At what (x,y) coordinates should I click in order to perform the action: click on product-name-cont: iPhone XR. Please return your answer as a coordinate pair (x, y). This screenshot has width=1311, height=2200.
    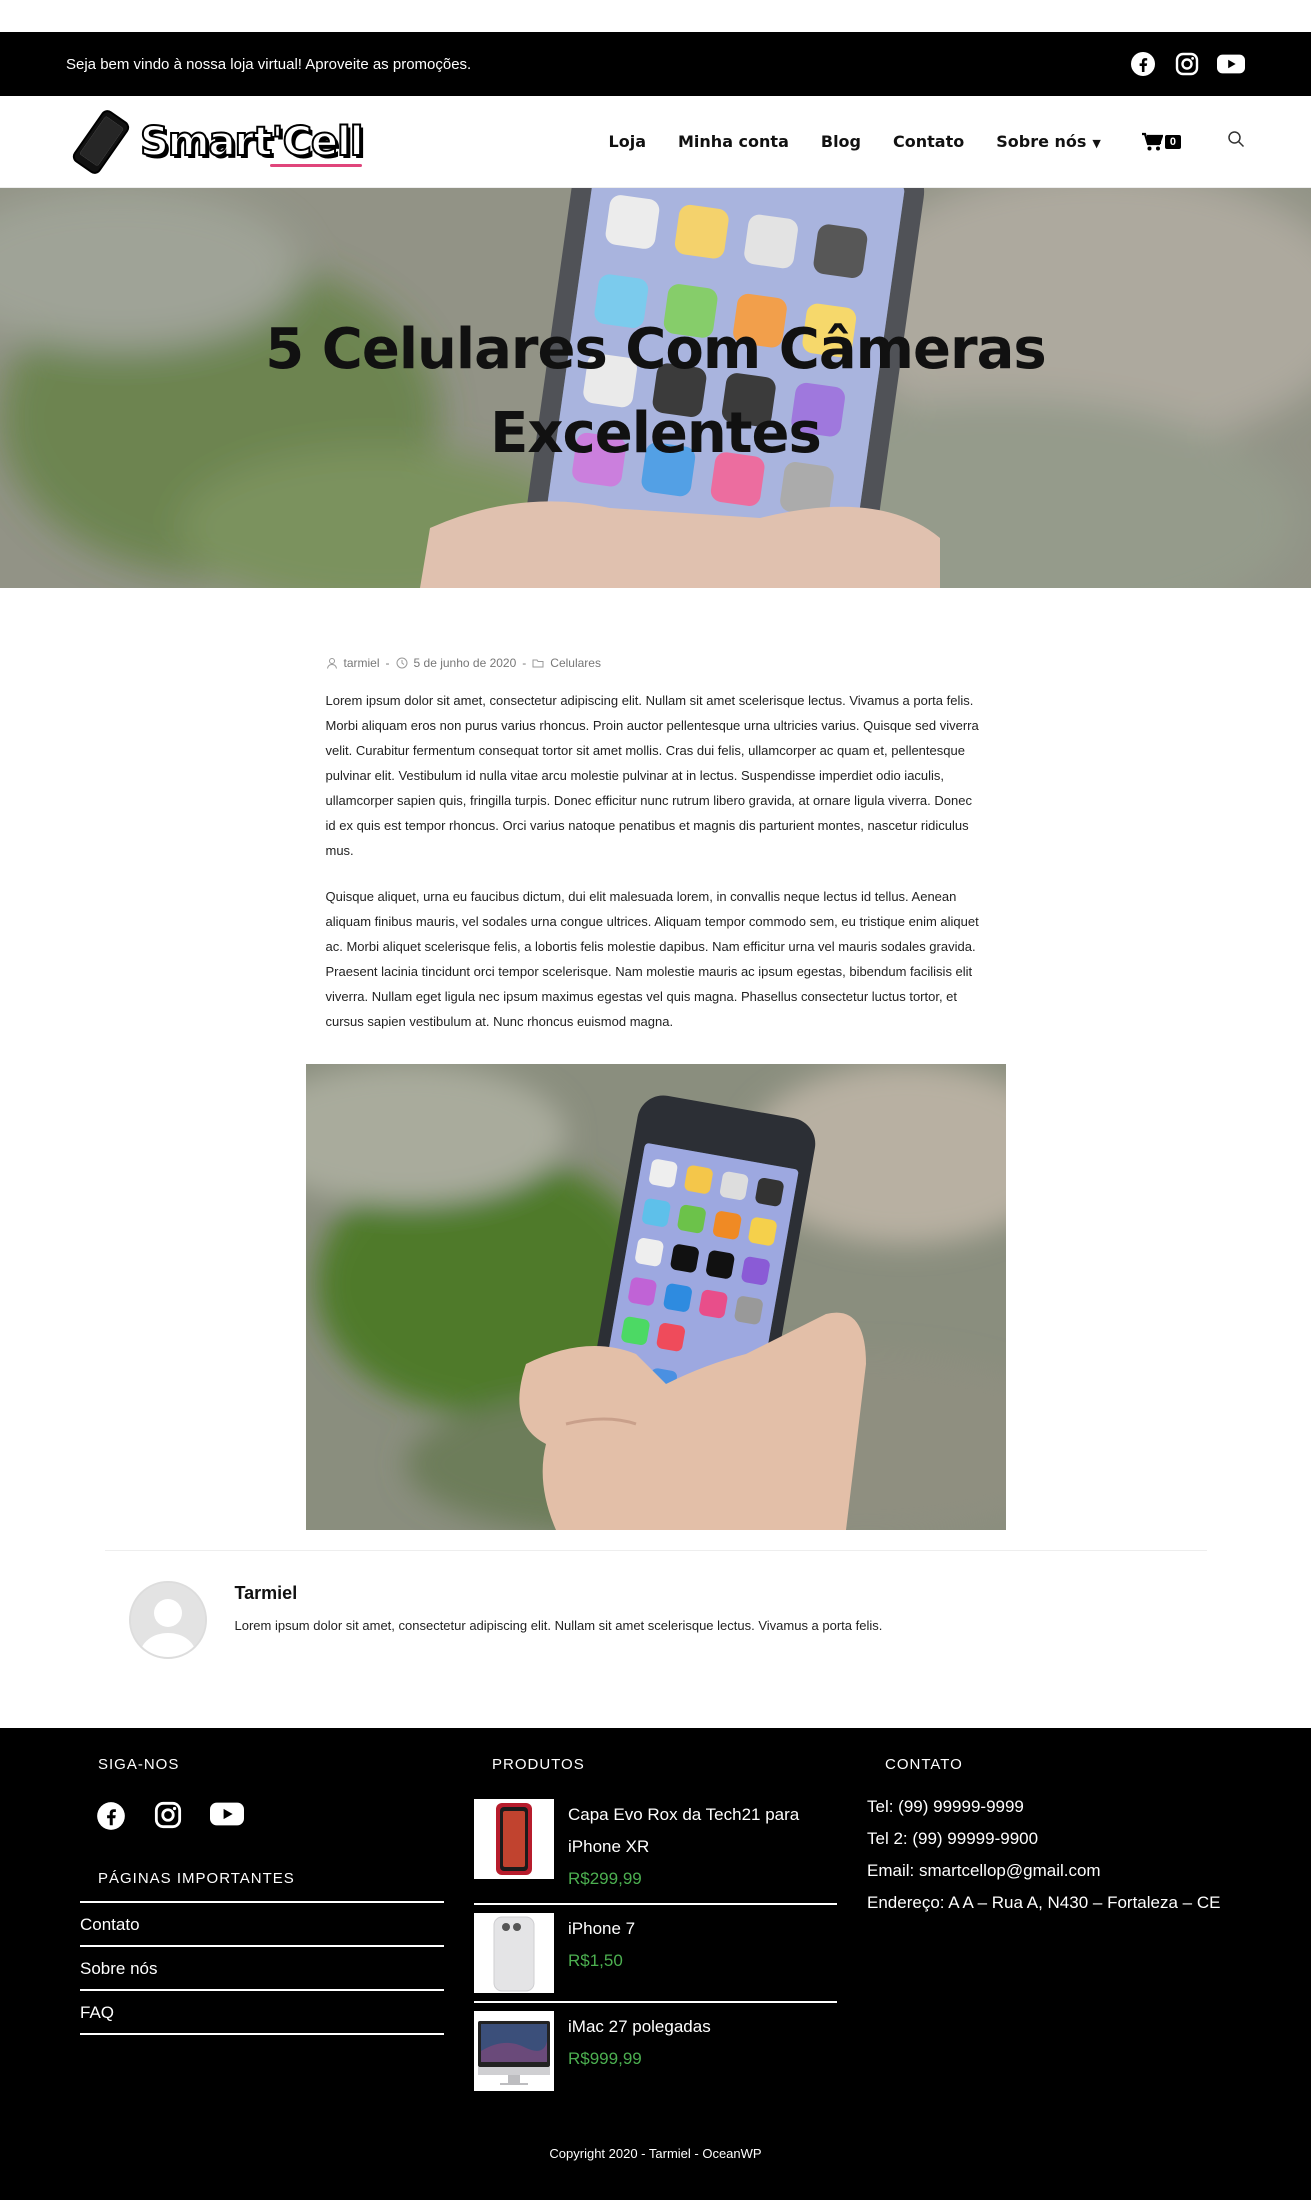
    Looking at the image, I should click on (683, 1847).